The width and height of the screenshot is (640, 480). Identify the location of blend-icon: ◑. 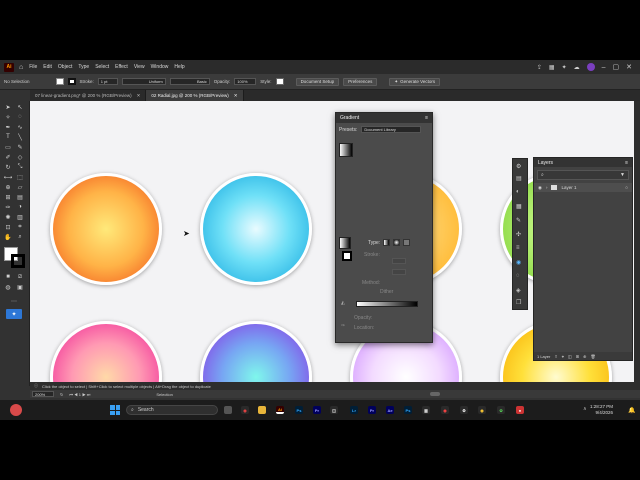
(20, 207).